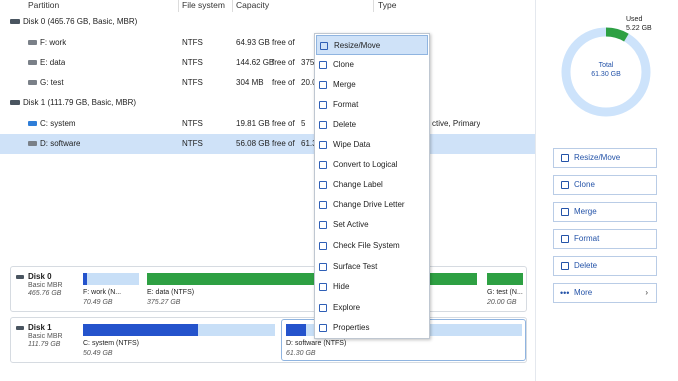 The width and height of the screenshot is (678, 381). I want to click on disk-icon, so click(15, 22).